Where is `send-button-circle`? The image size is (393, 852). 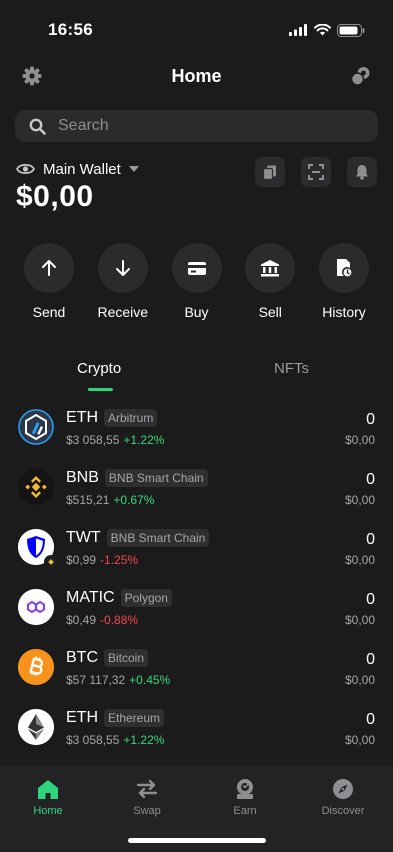
send-button-circle is located at coordinates (49, 268).